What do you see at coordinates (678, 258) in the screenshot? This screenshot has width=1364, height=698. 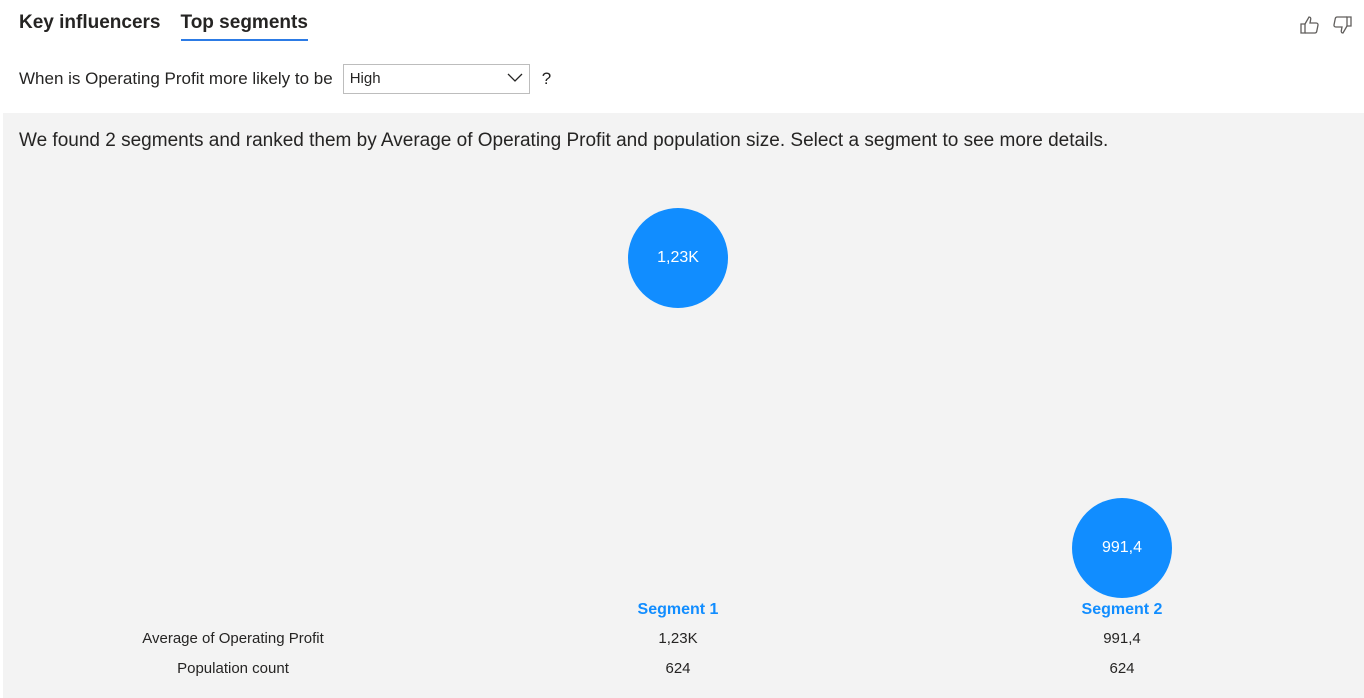 I see `segment-1-bubble: 1,23K` at bounding box center [678, 258].